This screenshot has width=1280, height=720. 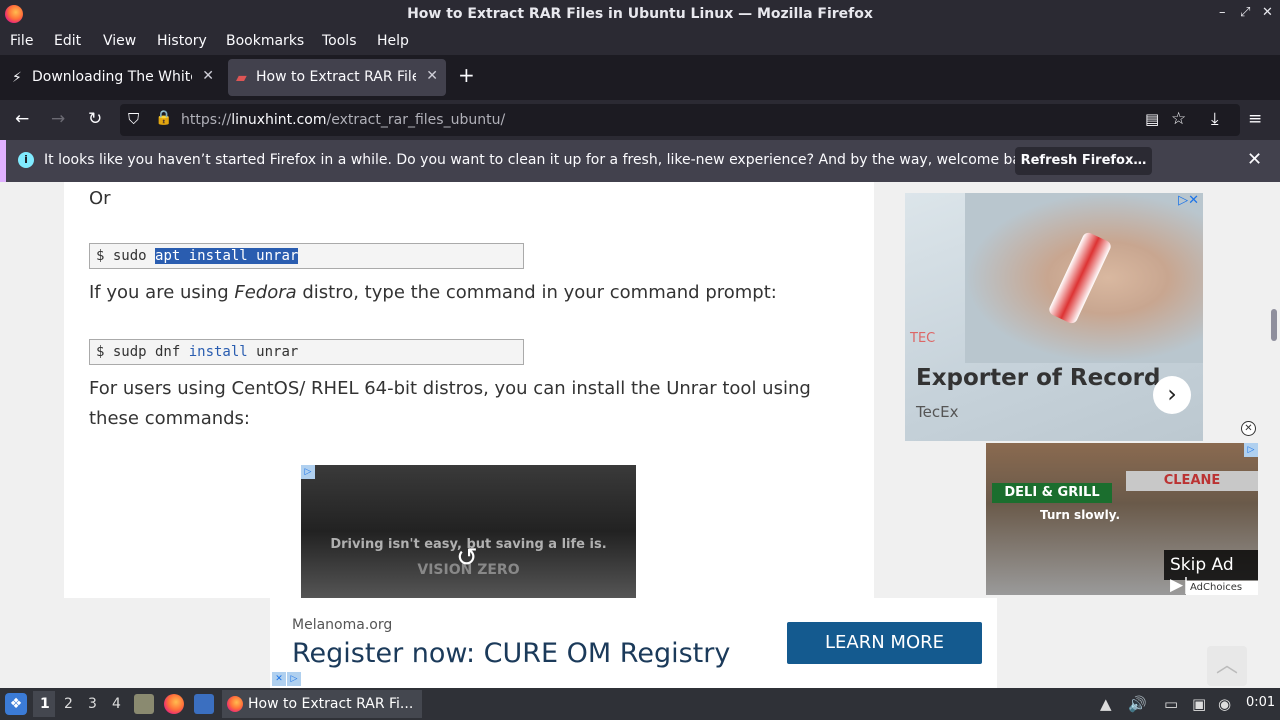 I want to click on clock: 0:01, so click(x=1261, y=702).